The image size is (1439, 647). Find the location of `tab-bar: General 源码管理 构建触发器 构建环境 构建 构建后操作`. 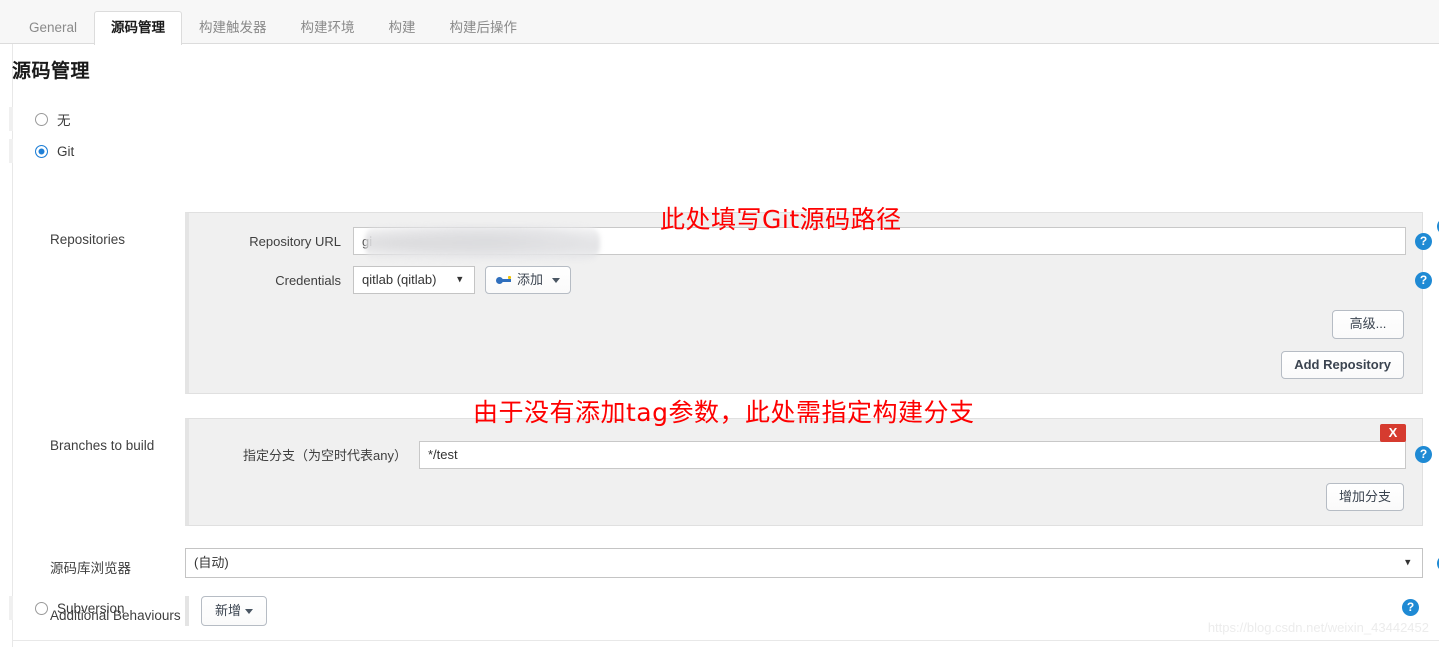

tab-bar: General 源码管理 构建触发器 构建环境 构建 构建后操作 is located at coordinates (719, 22).